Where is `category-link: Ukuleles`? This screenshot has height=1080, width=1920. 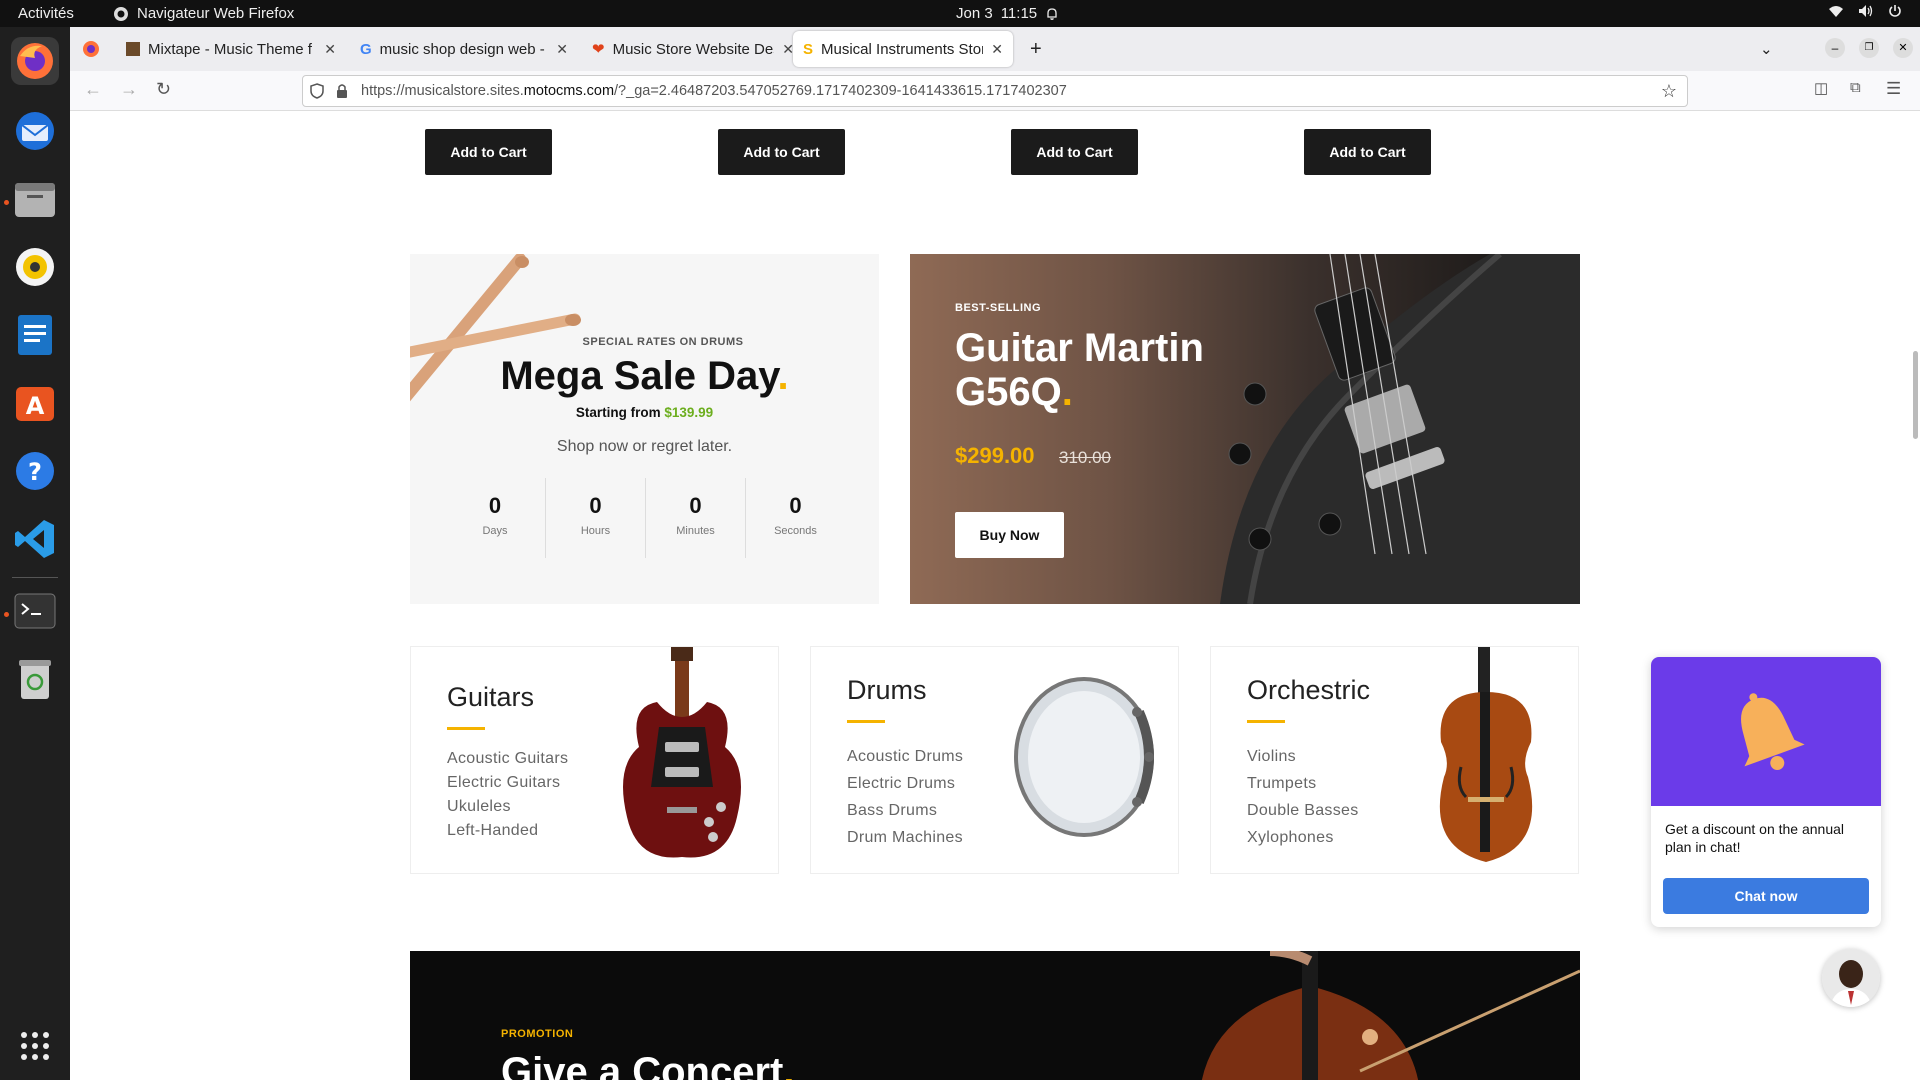
category-link: Ukuleles is located at coordinates (507, 807).